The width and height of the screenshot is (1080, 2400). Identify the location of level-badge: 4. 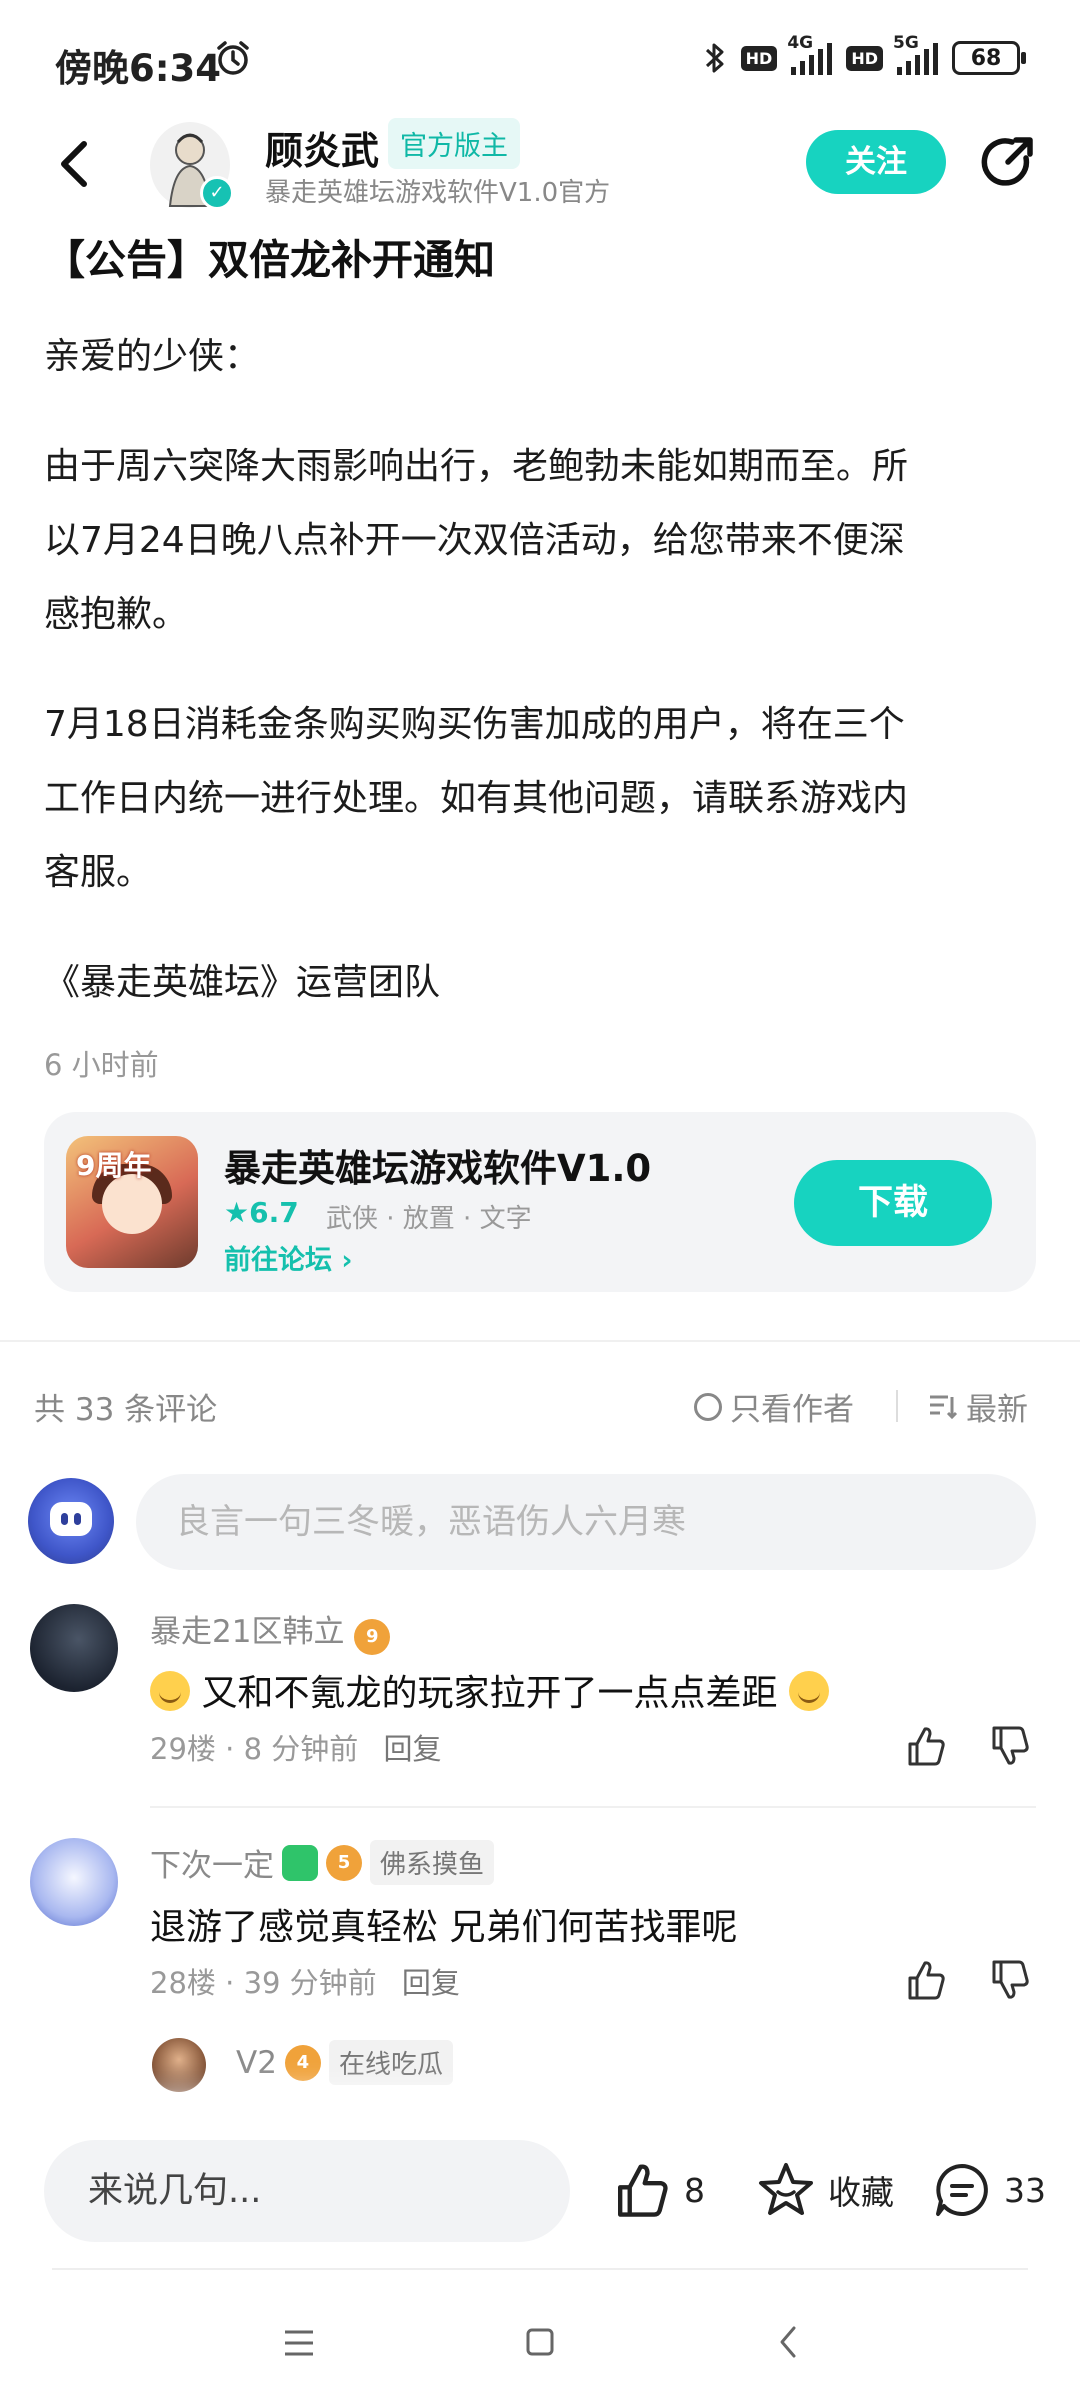
(302, 2062).